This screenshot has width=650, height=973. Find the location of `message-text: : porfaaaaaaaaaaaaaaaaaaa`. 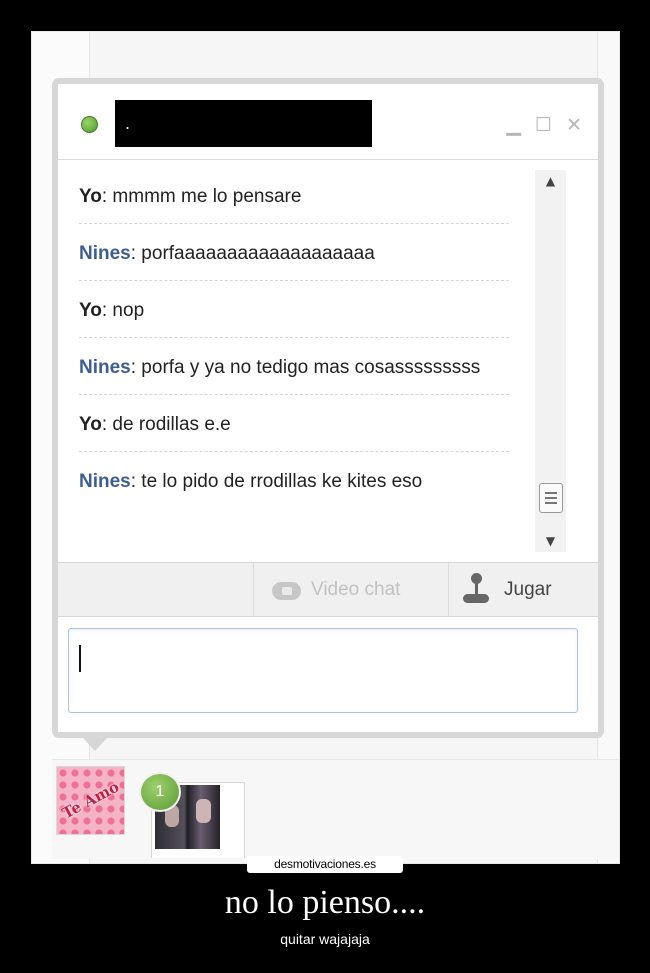

message-text: : porfaaaaaaaaaaaaaaaaaaa is located at coordinates (252, 253).